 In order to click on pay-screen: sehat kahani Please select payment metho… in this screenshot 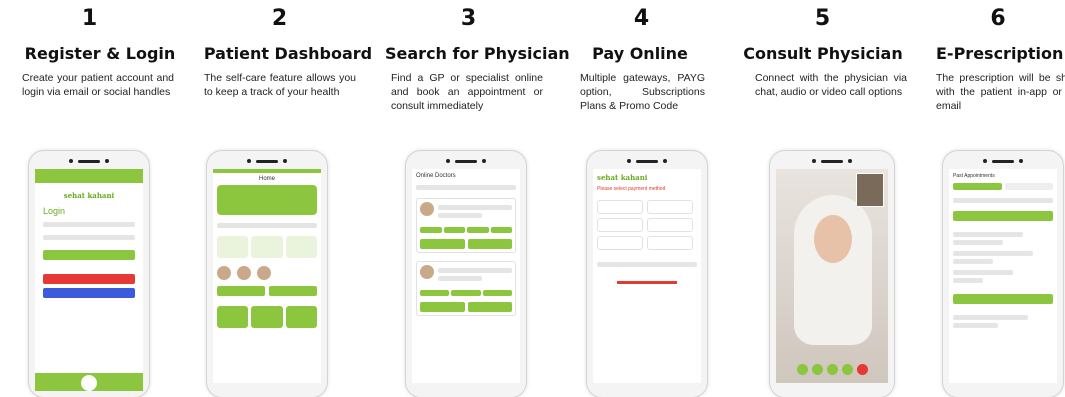, I will do `click(647, 276)`.